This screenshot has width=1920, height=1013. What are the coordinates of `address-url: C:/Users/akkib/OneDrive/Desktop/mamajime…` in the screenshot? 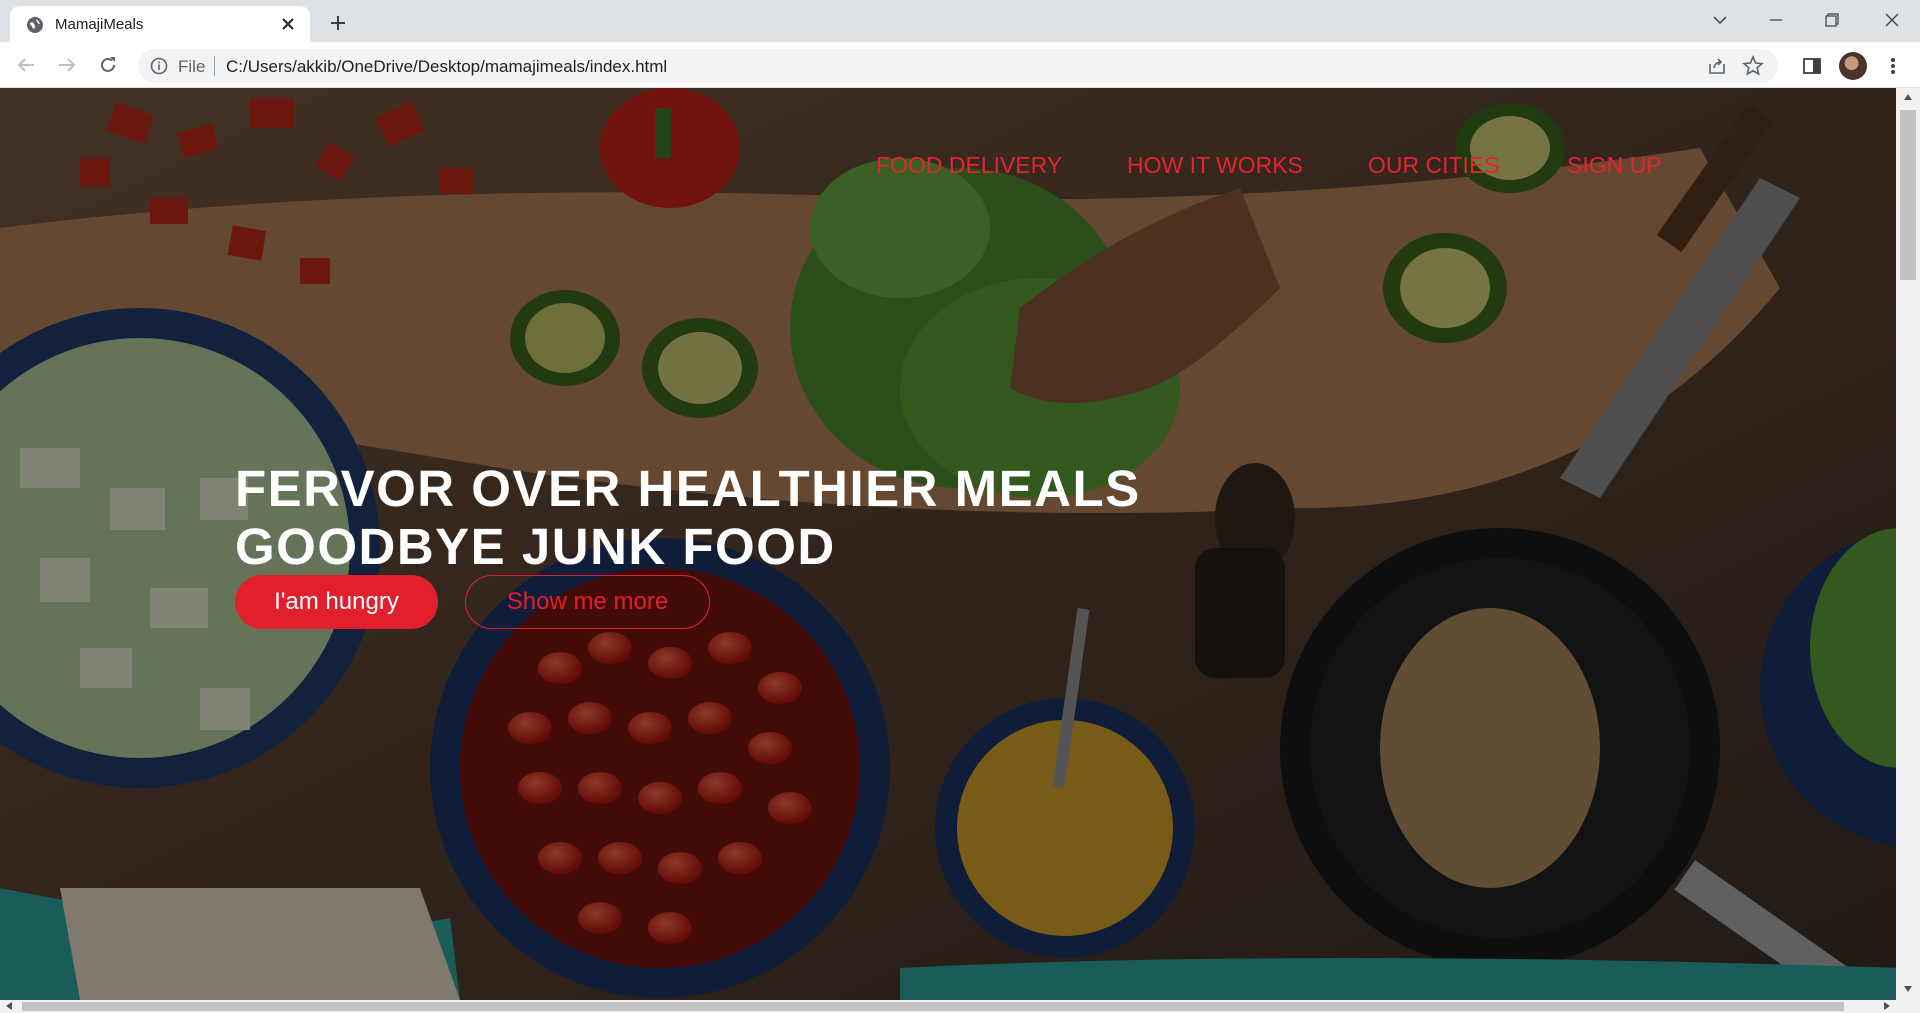 It's located at (446, 67).